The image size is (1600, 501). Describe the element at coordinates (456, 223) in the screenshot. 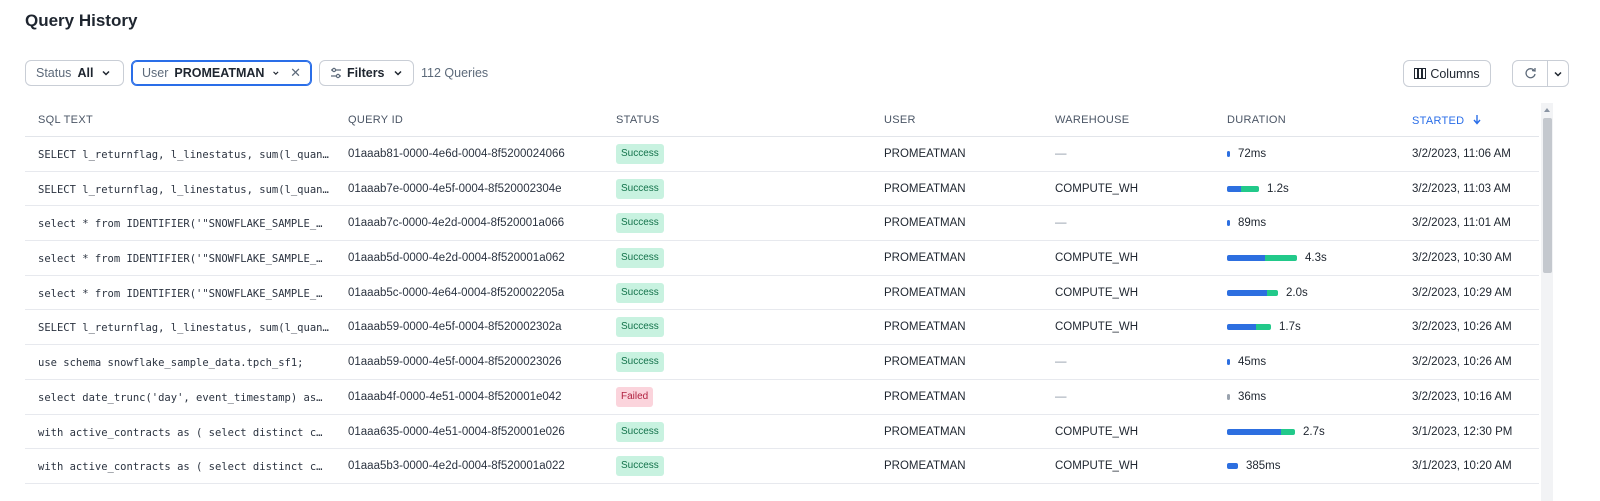

I see `query-id-cell: 01aaab7c-0000-4e2d-0004-8f520001a066` at that location.